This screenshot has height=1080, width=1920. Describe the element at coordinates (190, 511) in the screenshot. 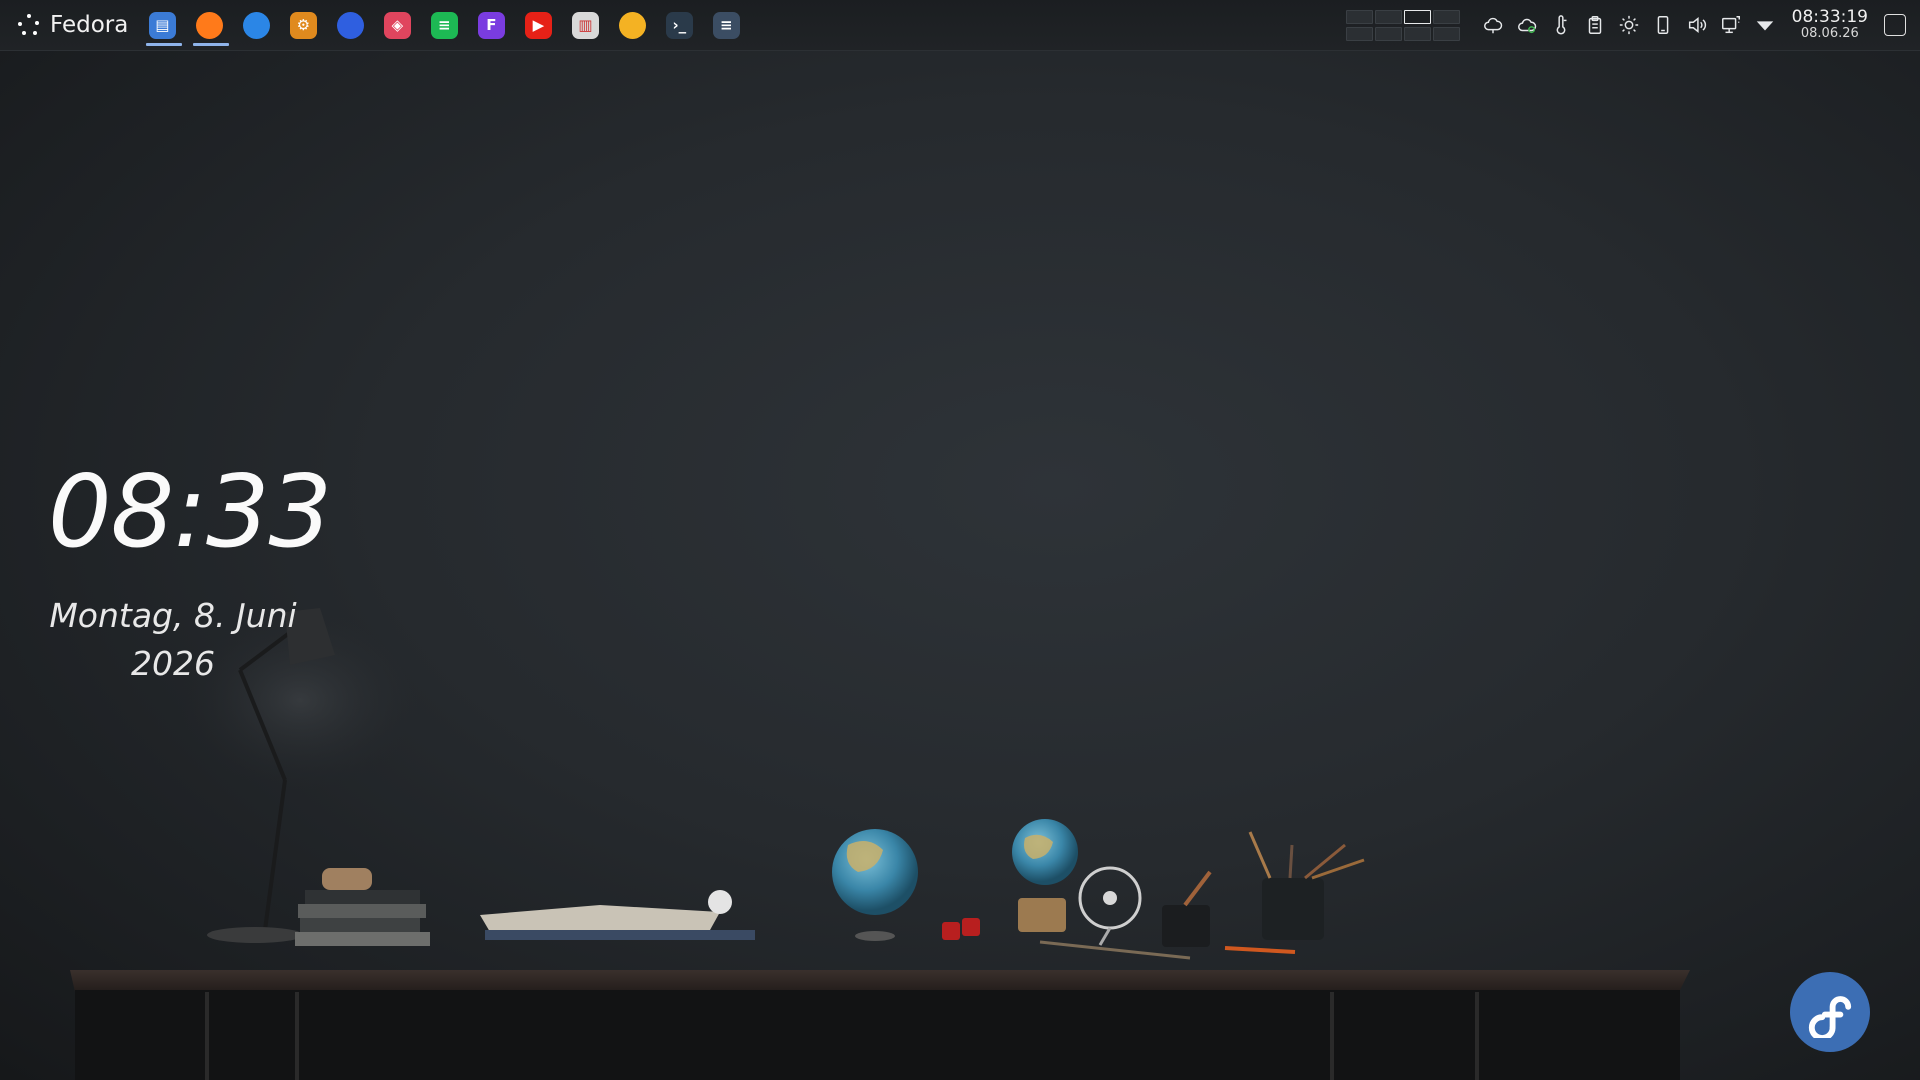

I see `desktop-clock-time: 08:33` at that location.